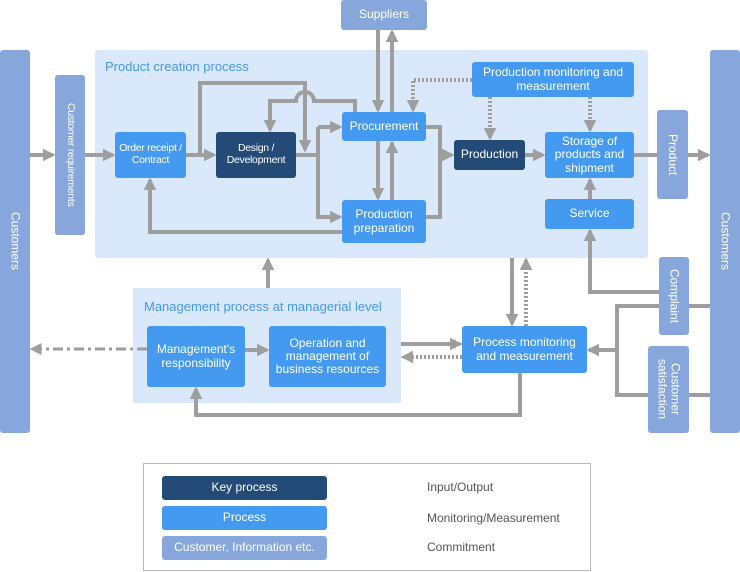 The height and width of the screenshot is (572, 740). Describe the element at coordinates (553, 79) in the screenshot. I see `production-monitoring-box: Production monitoring and measurement` at that location.